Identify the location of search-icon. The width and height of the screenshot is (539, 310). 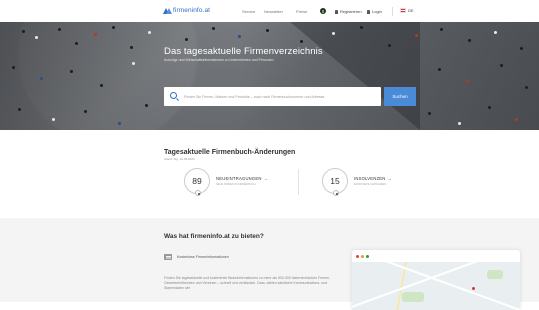
(173, 95).